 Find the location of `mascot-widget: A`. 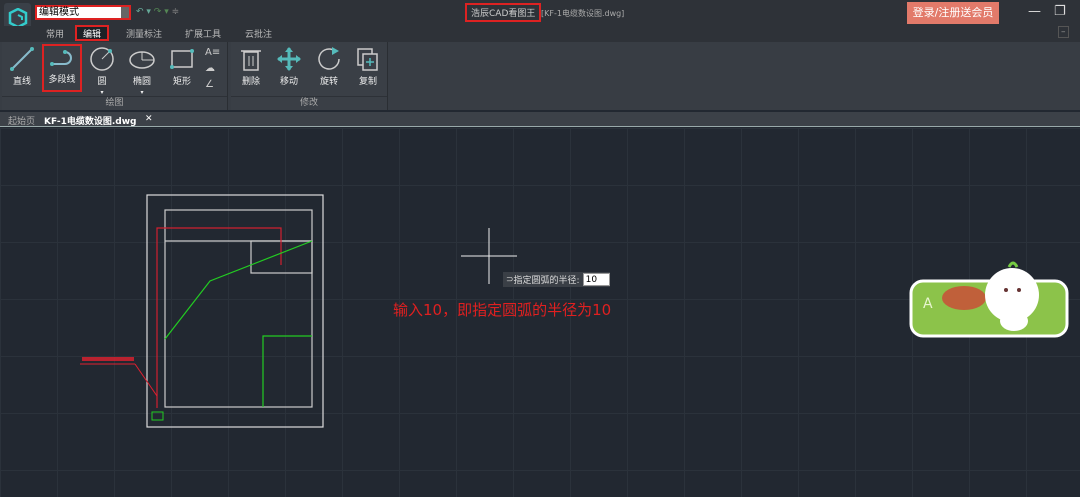

mascot-widget: A is located at coordinates (989, 295).